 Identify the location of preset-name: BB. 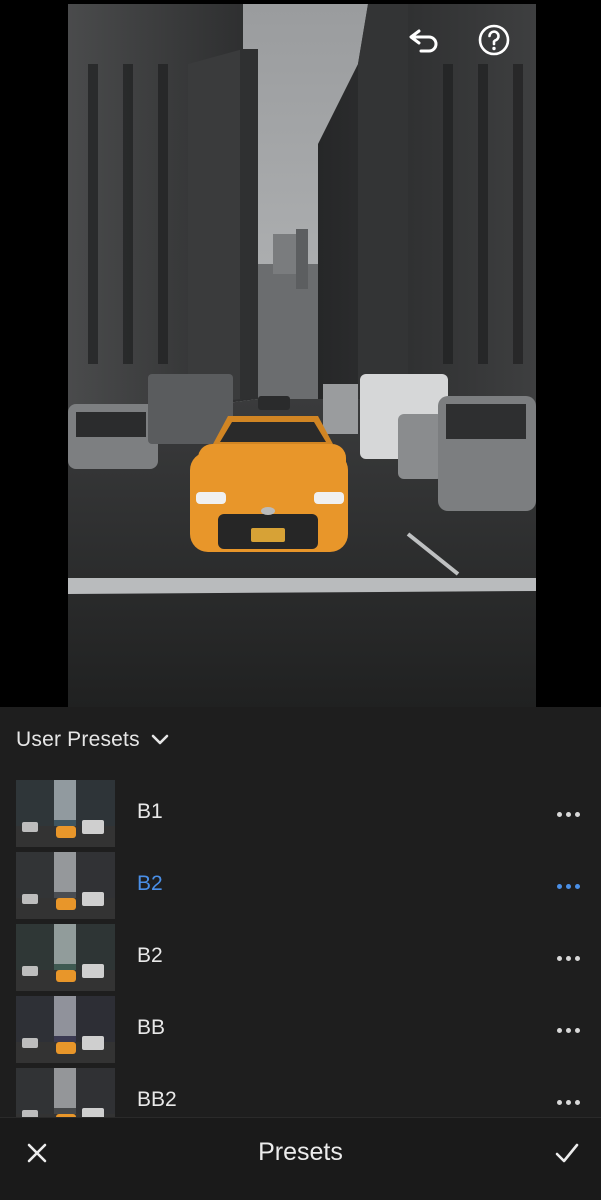
(151, 1027).